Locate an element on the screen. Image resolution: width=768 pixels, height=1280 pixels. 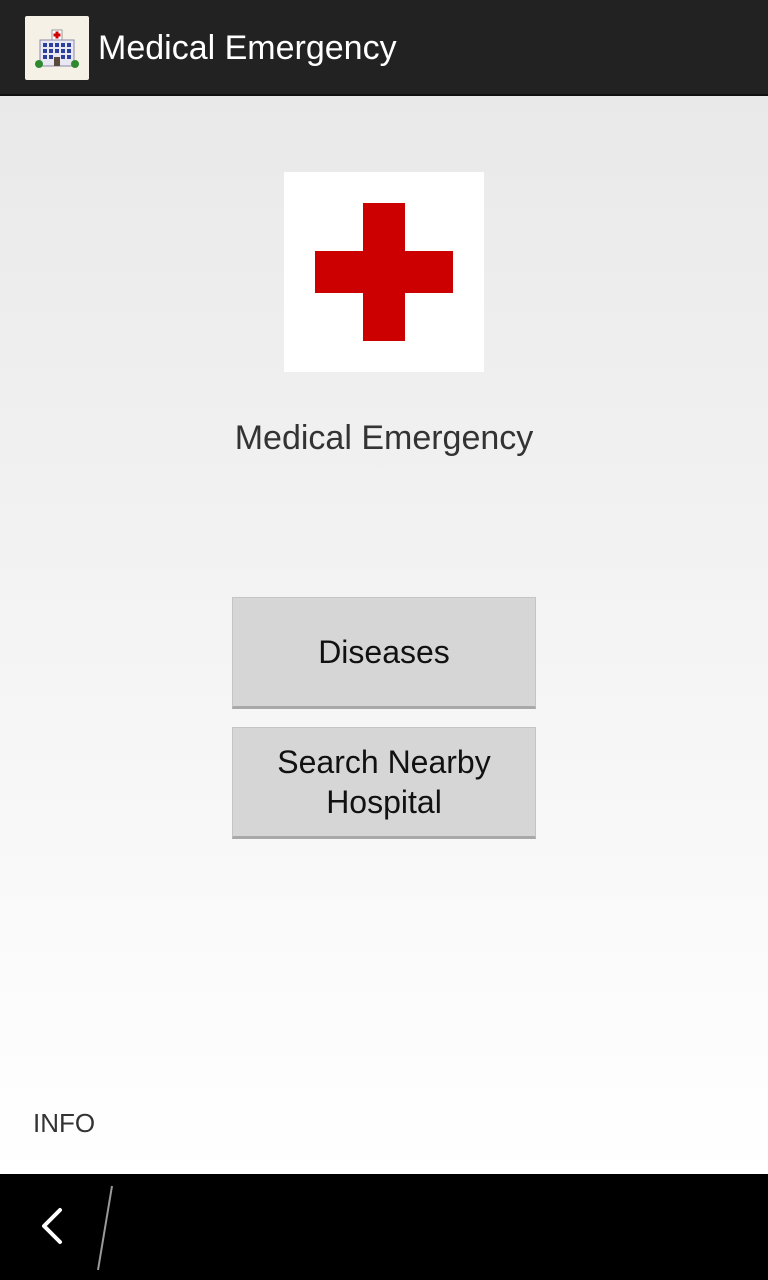
page-heading: Medical Emergency is located at coordinates (384, 438).